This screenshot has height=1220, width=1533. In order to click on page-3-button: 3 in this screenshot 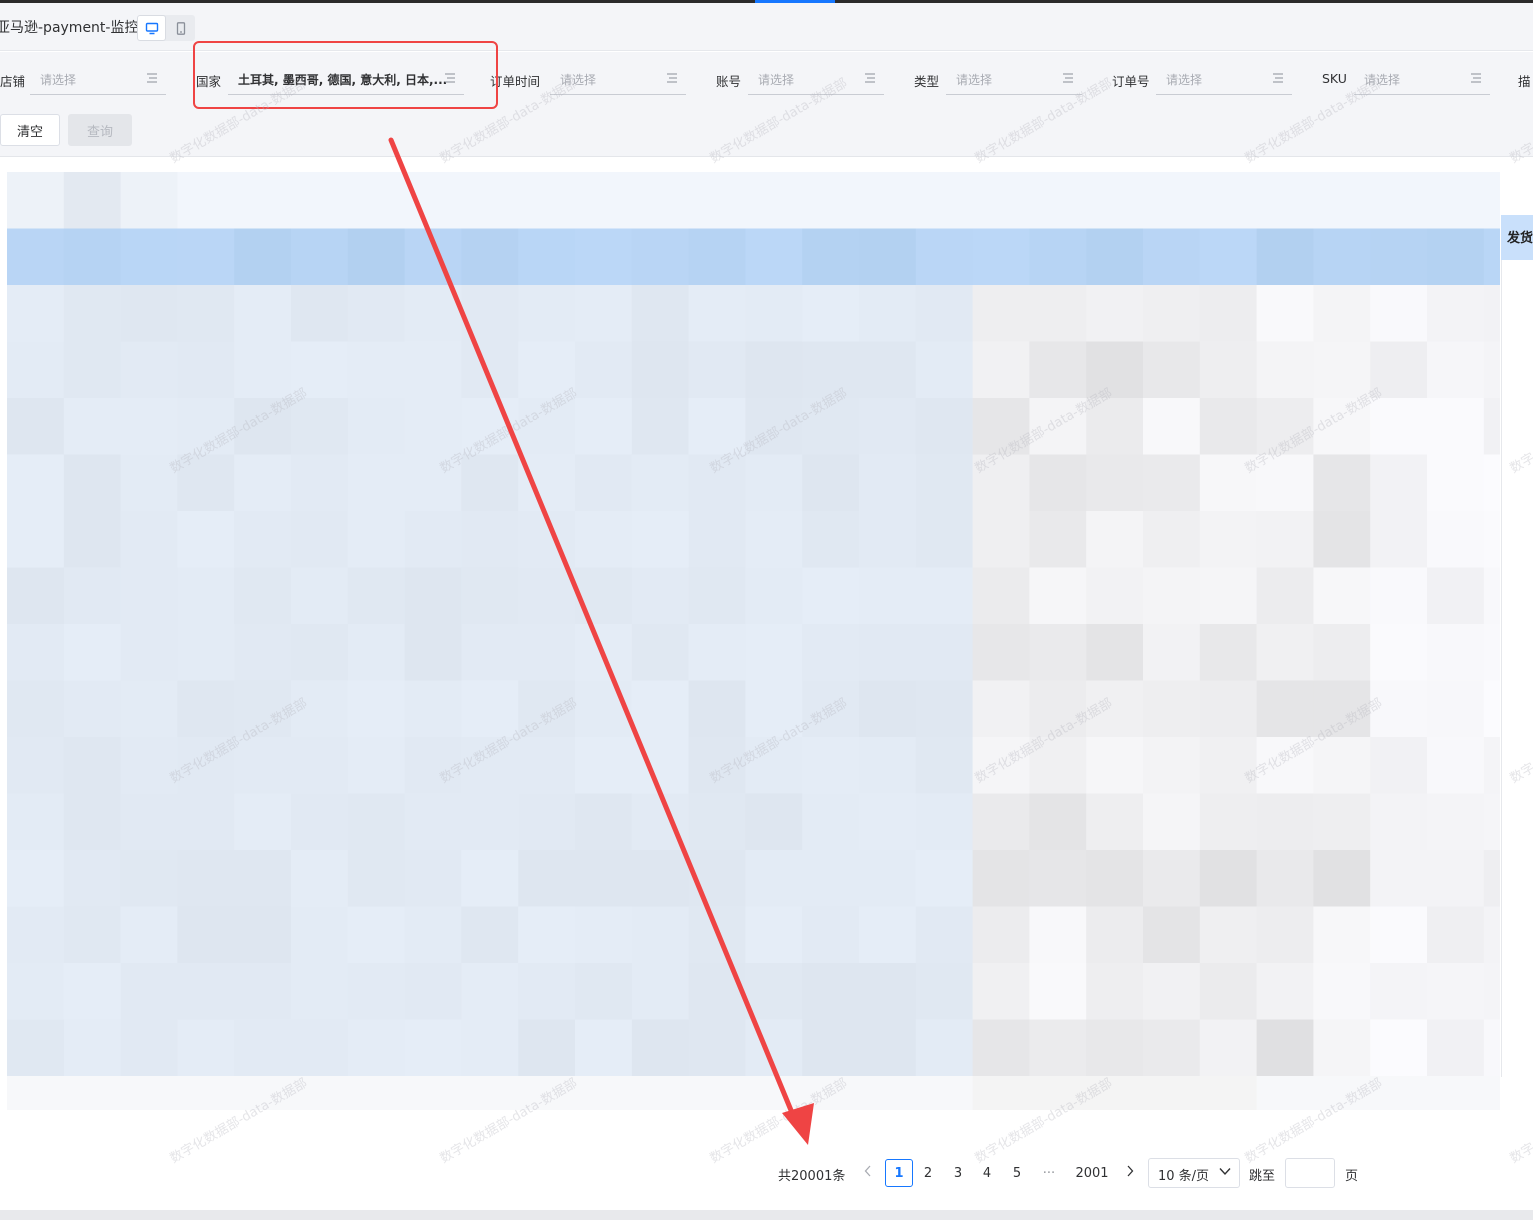, I will do `click(958, 1173)`.